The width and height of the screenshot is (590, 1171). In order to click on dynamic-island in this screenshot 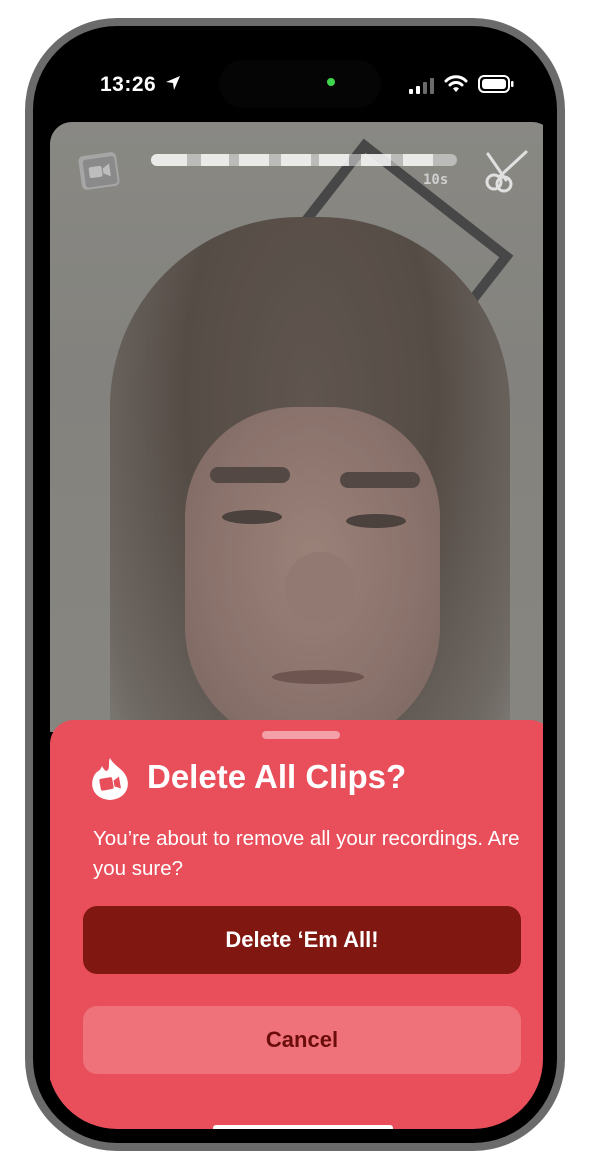, I will do `click(300, 84)`.